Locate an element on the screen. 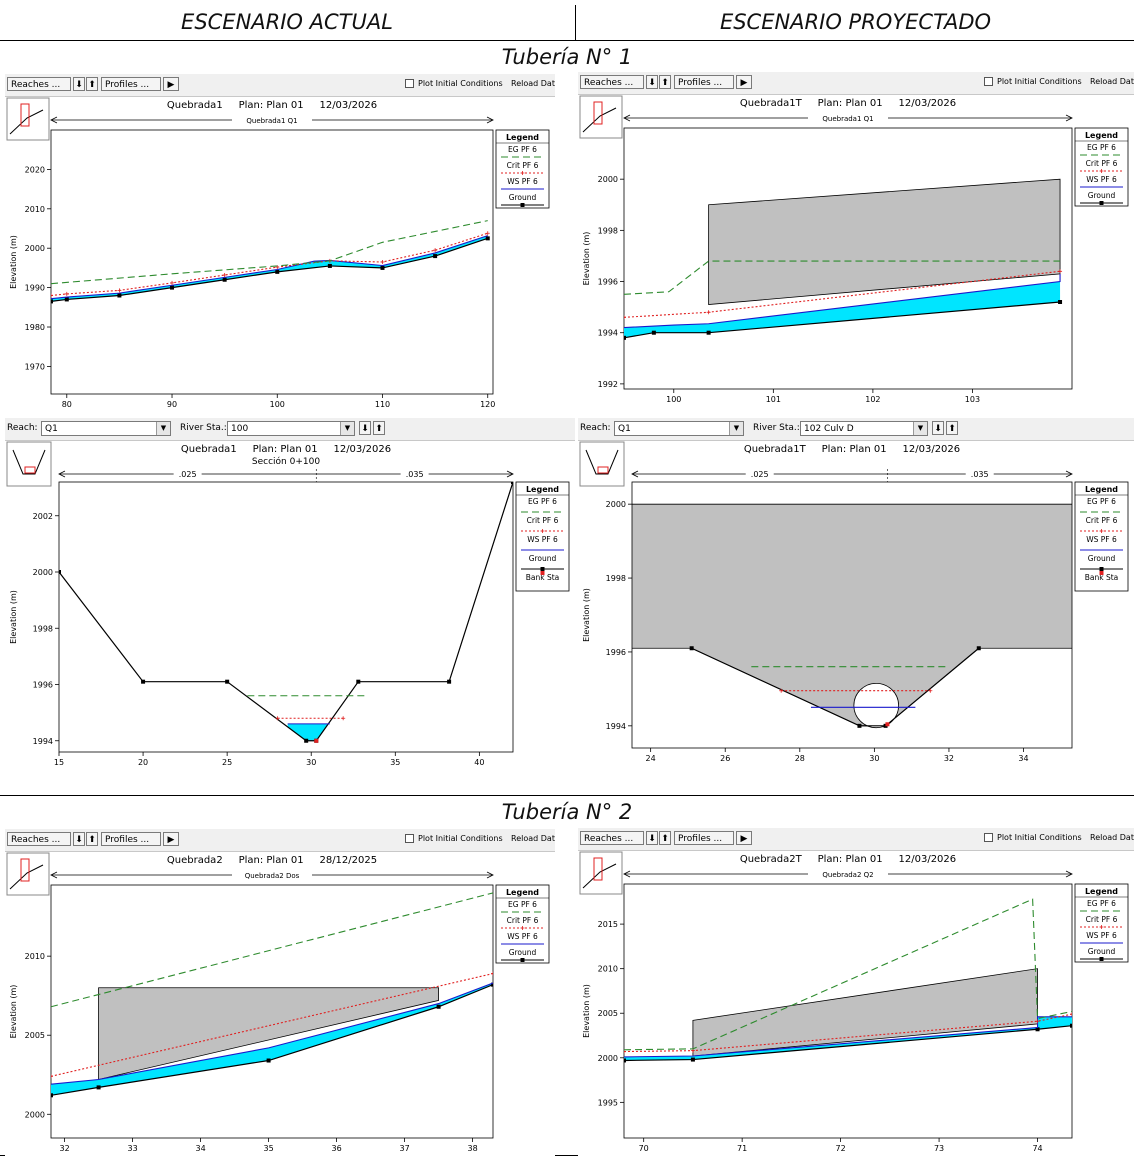 The width and height of the screenshot is (1134, 1158). x-tick-label: 101 is located at coordinates (773, 399).